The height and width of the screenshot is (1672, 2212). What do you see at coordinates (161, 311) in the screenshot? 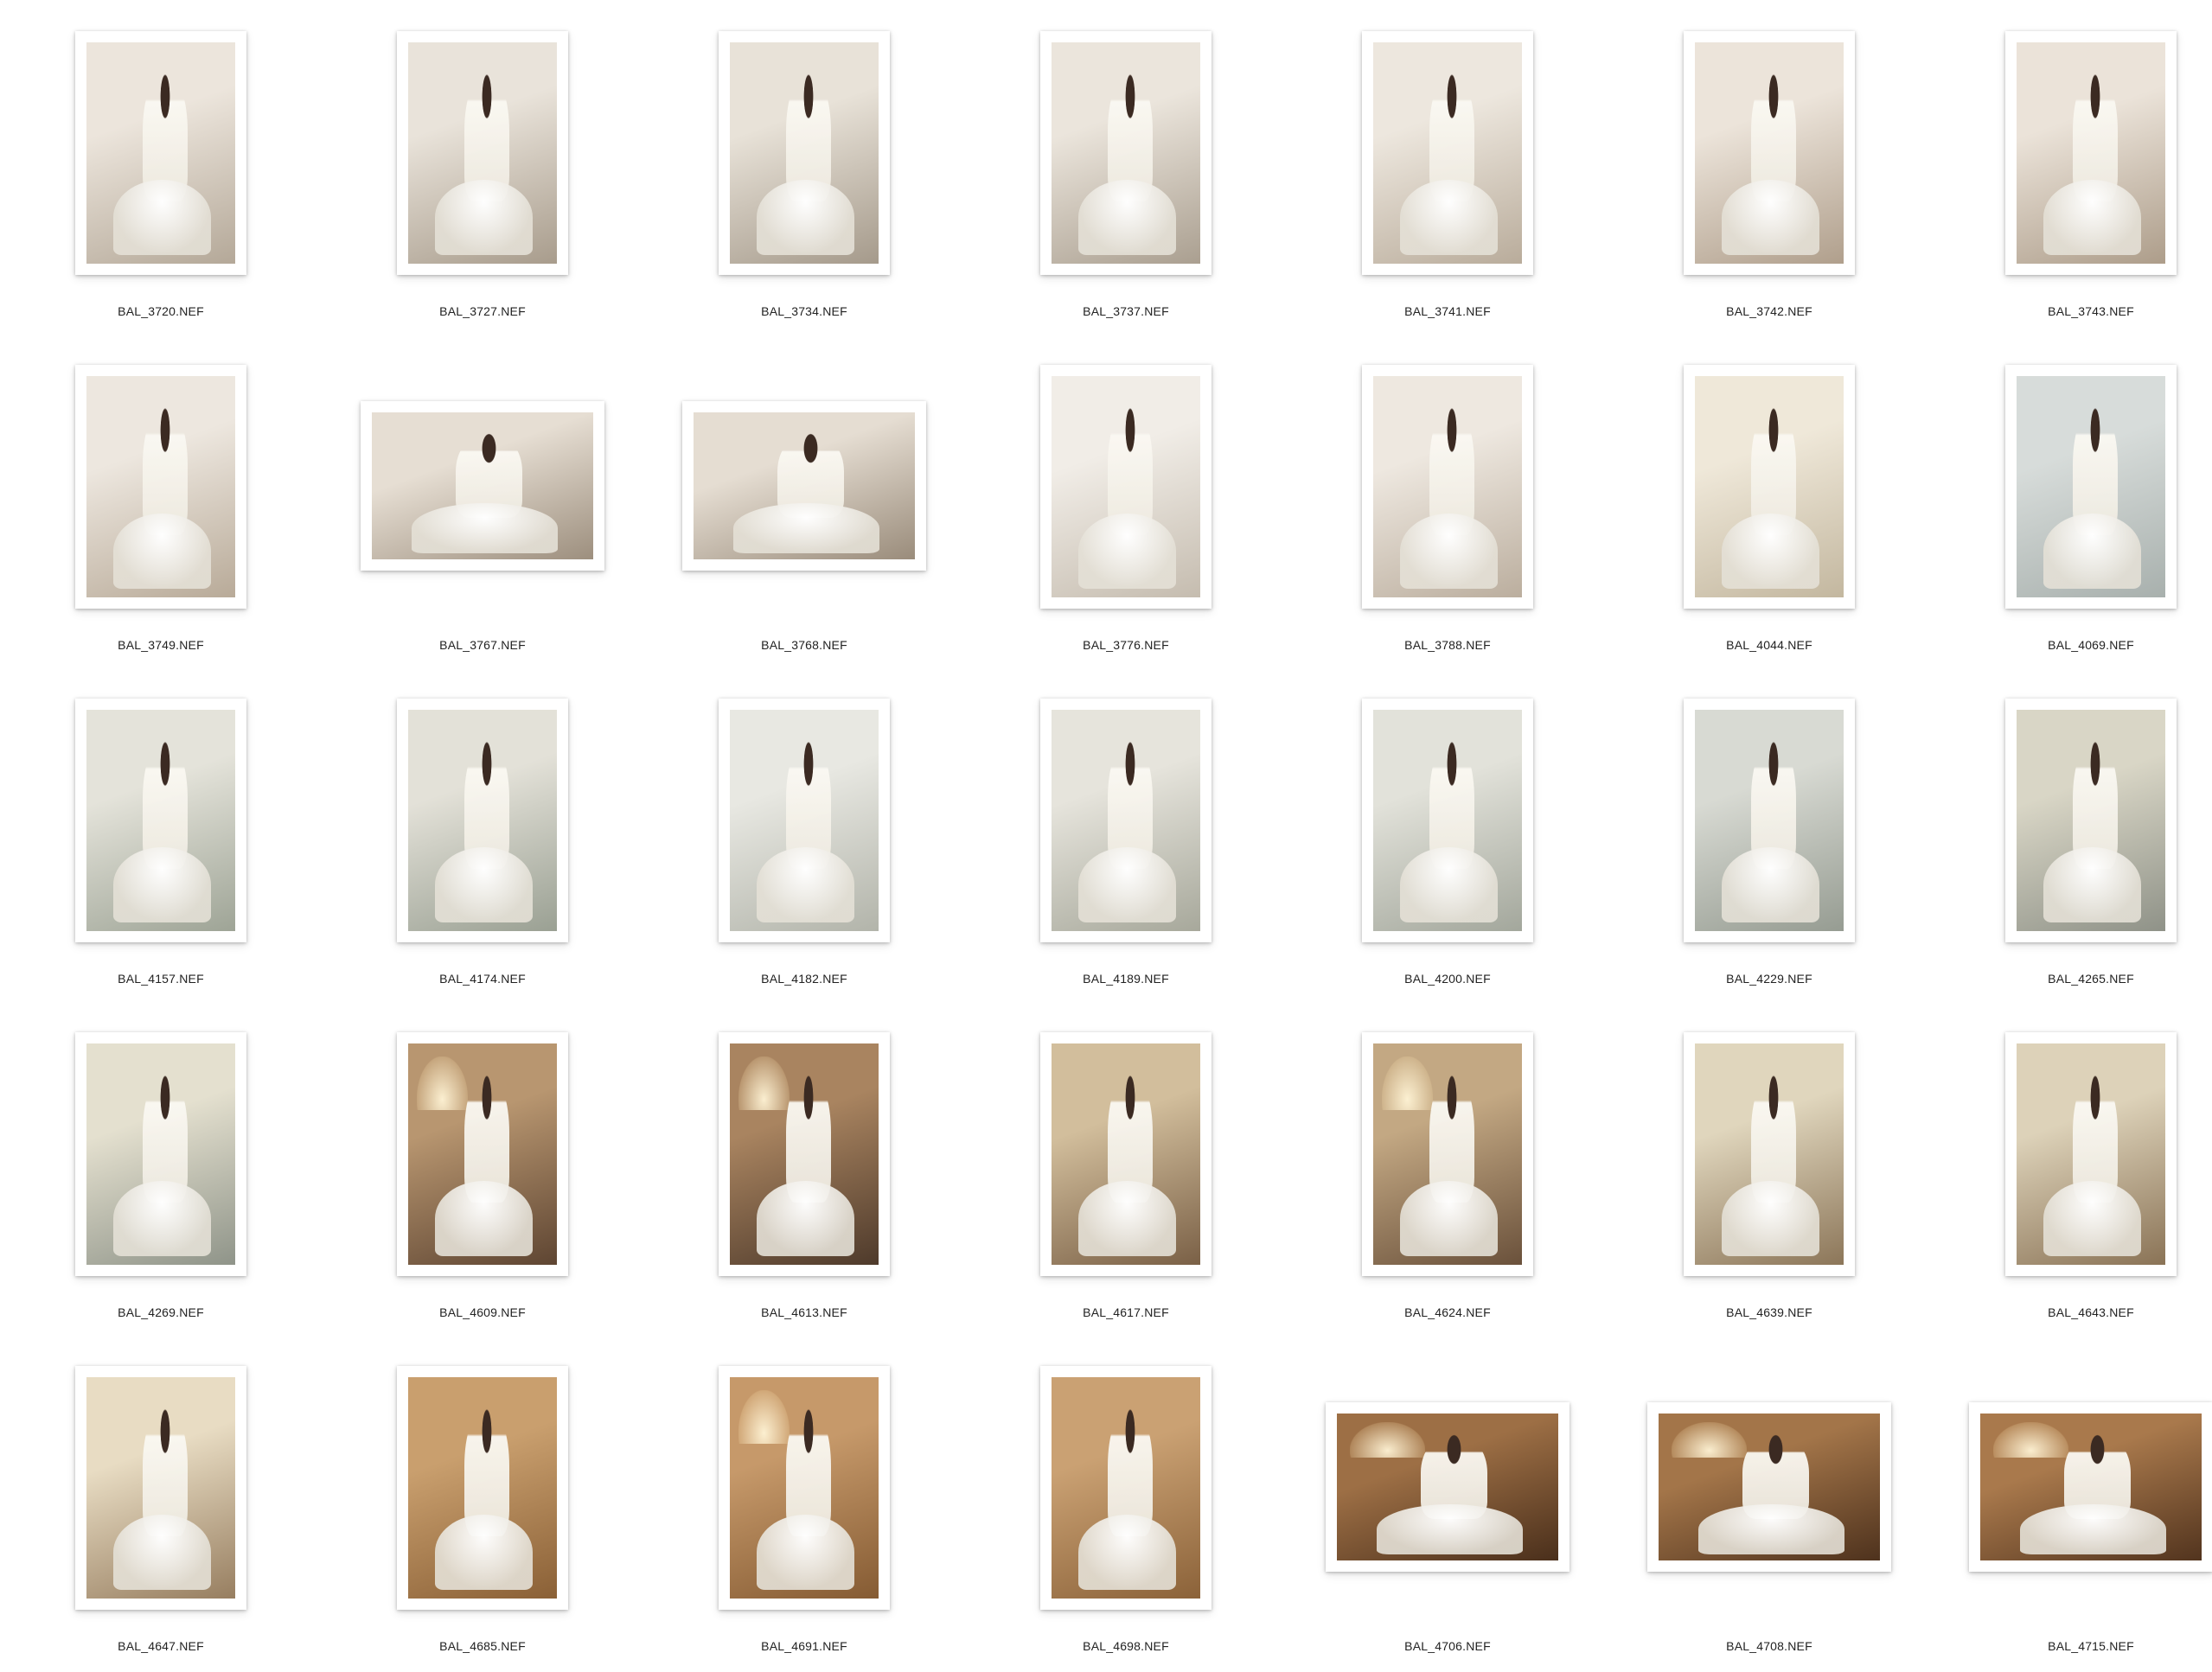
I see `photo-filename: BAL_3720.NEF` at bounding box center [161, 311].